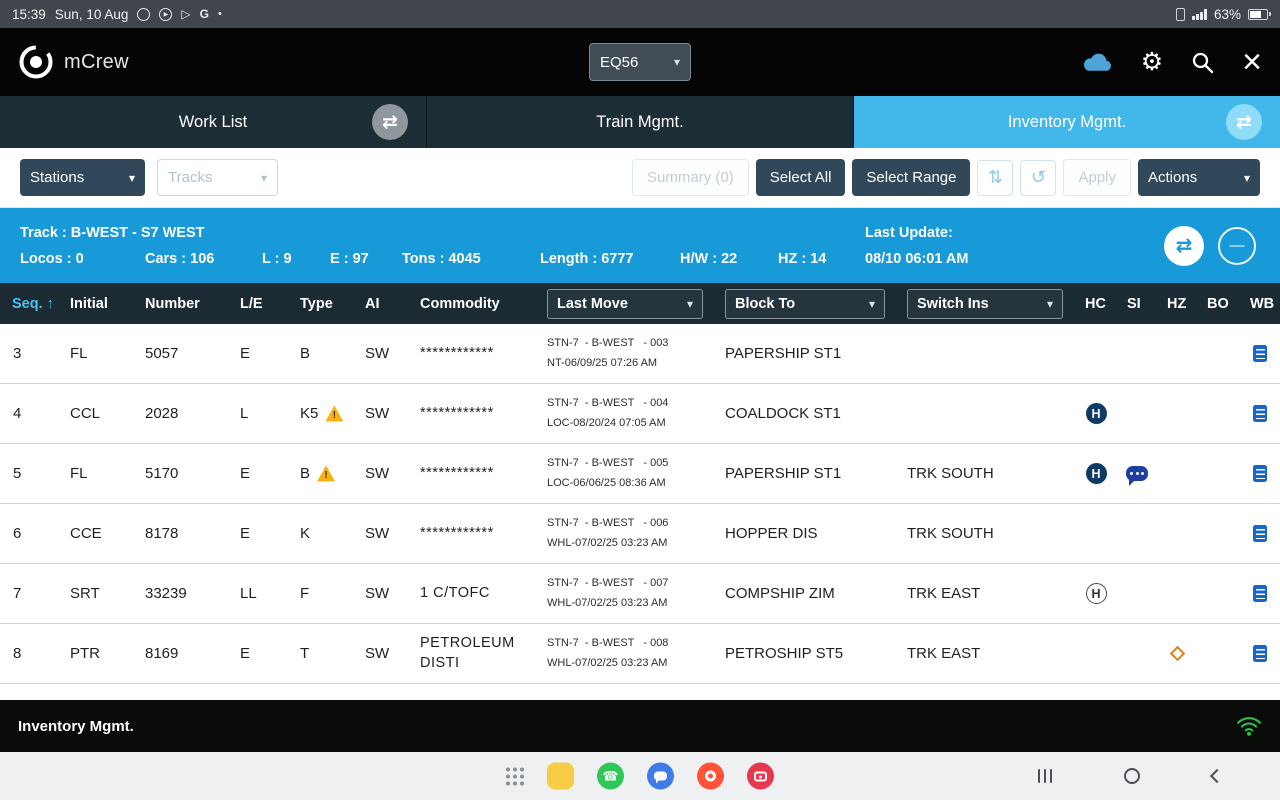  What do you see at coordinates (1199, 14) in the screenshot?
I see `signal-bars-icon` at bounding box center [1199, 14].